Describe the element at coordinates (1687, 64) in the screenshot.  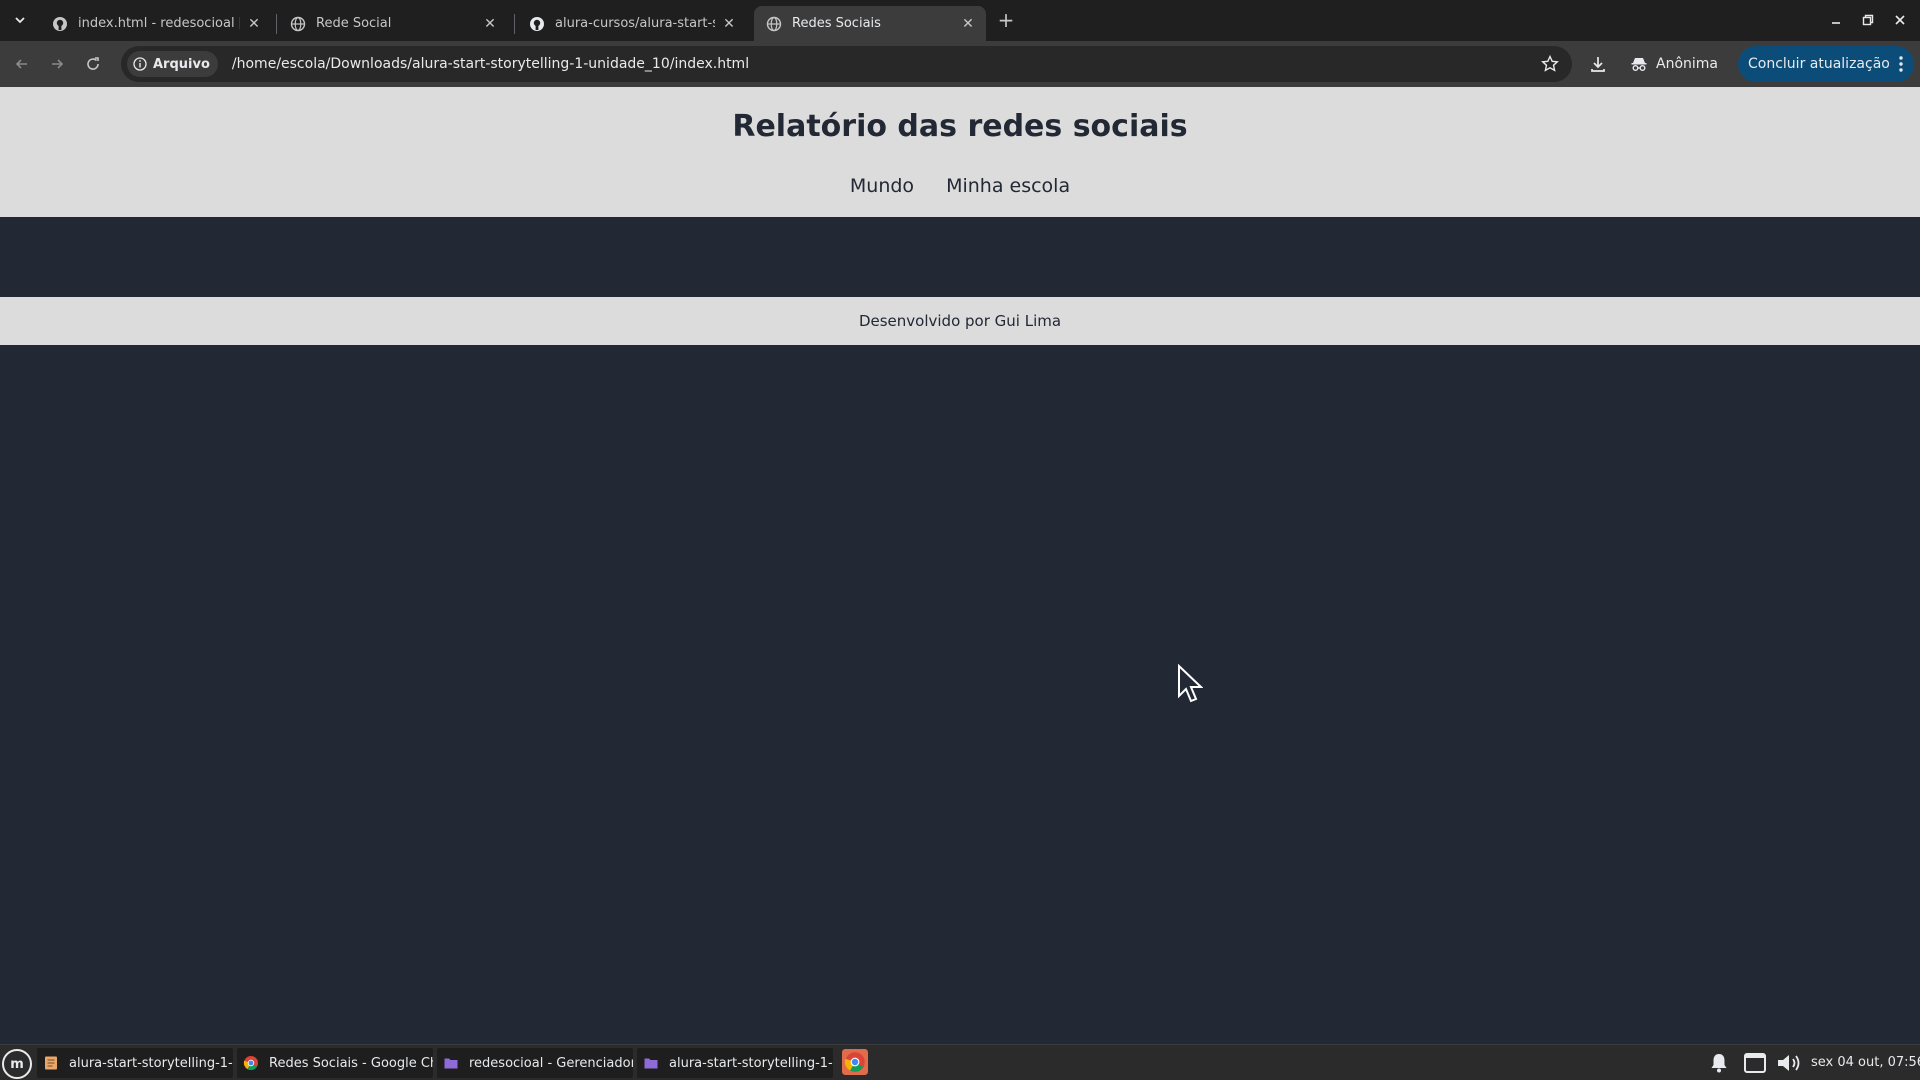
I see `incognito-label: Anônima` at that location.